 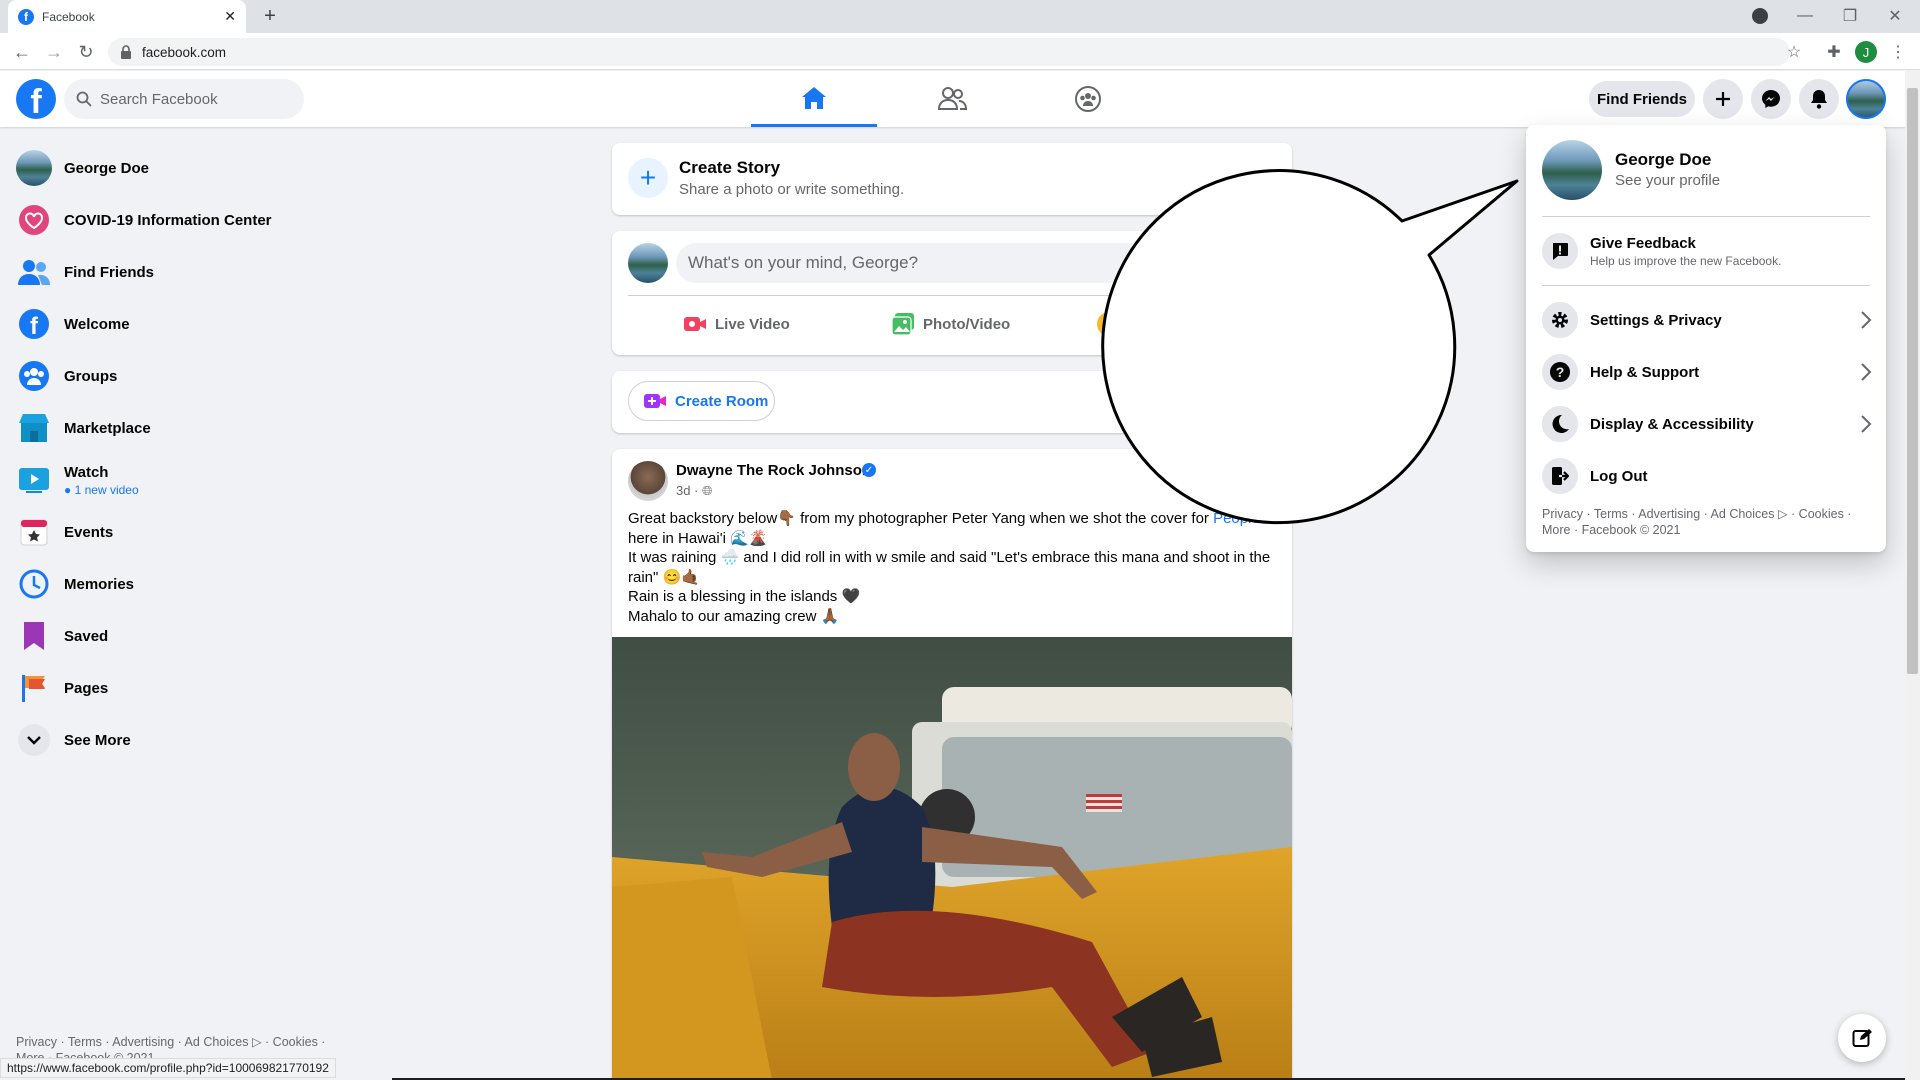 What do you see at coordinates (736, 324) in the screenshot?
I see `live-video-button: Live Video` at bounding box center [736, 324].